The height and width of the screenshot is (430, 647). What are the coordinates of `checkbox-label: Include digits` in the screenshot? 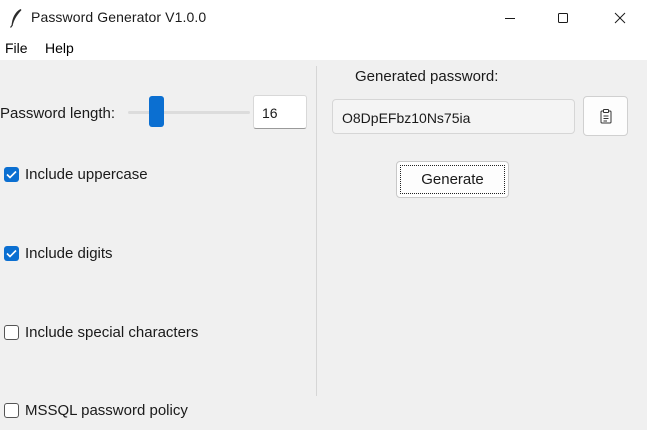 It's located at (69, 253).